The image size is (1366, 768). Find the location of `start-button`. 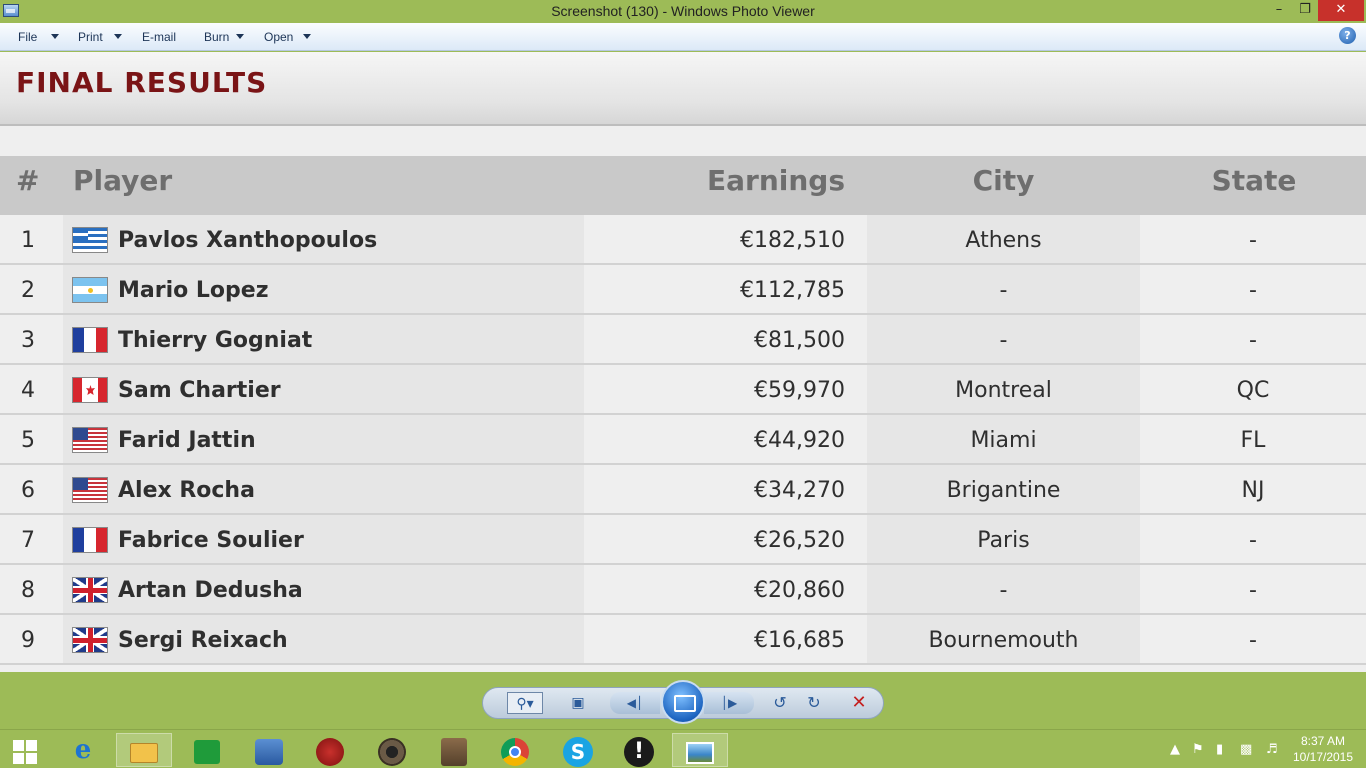

start-button is located at coordinates (25, 750).